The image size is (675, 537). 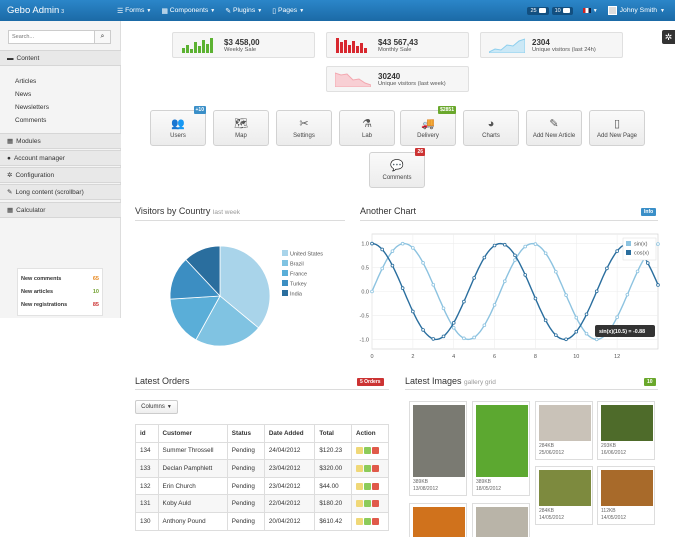 I want to click on table-header: id, so click(x=147, y=433).